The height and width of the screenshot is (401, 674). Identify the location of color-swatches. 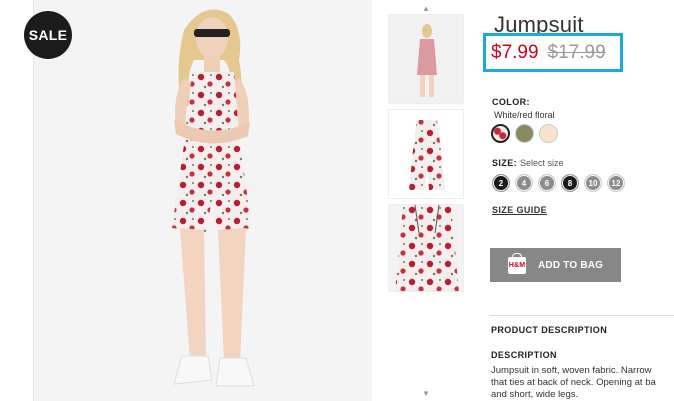
(524, 133).